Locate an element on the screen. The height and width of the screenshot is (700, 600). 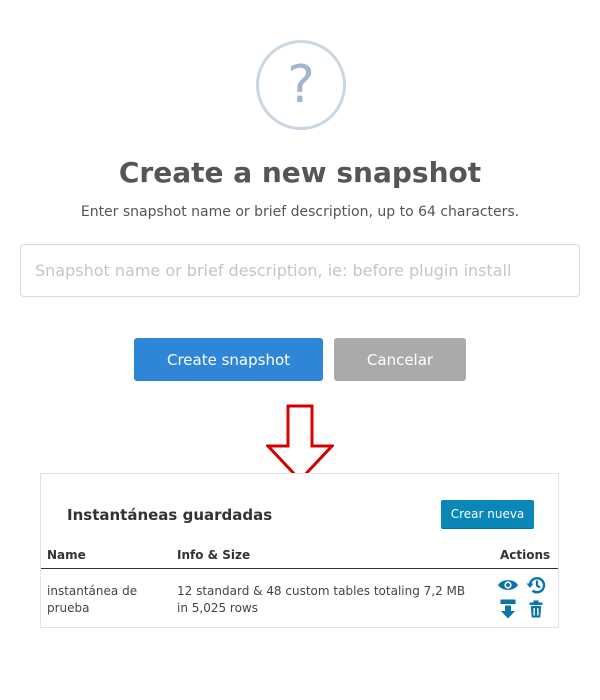
cancel-button: Cancelar is located at coordinates (400, 359).